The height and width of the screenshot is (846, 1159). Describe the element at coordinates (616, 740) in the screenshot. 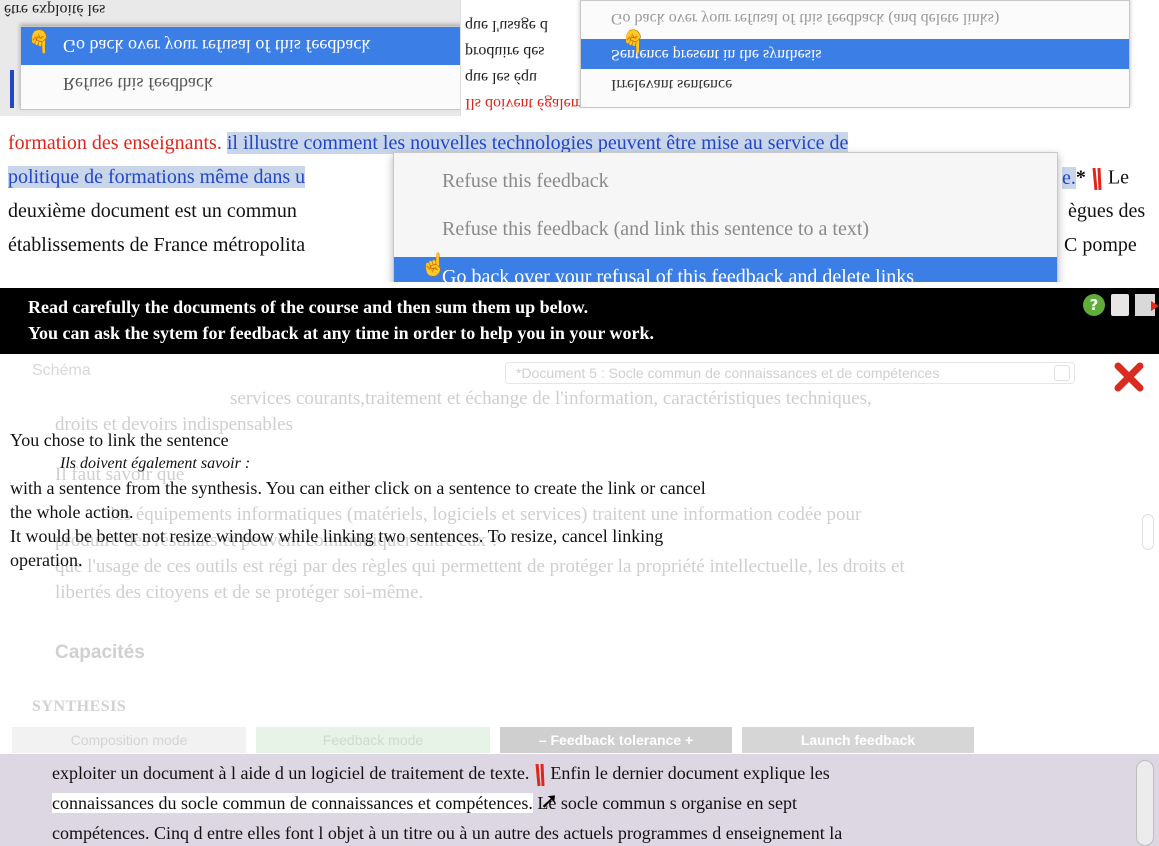

I see `feedback-tolerance-control: – Feedback tolerance +` at that location.